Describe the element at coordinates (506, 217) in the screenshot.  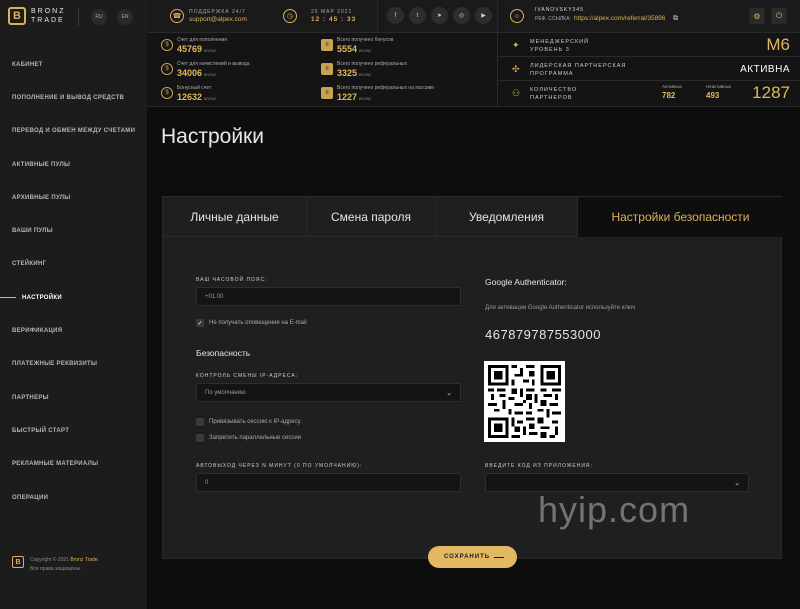
I see `tab-notifications: Уведомления` at that location.